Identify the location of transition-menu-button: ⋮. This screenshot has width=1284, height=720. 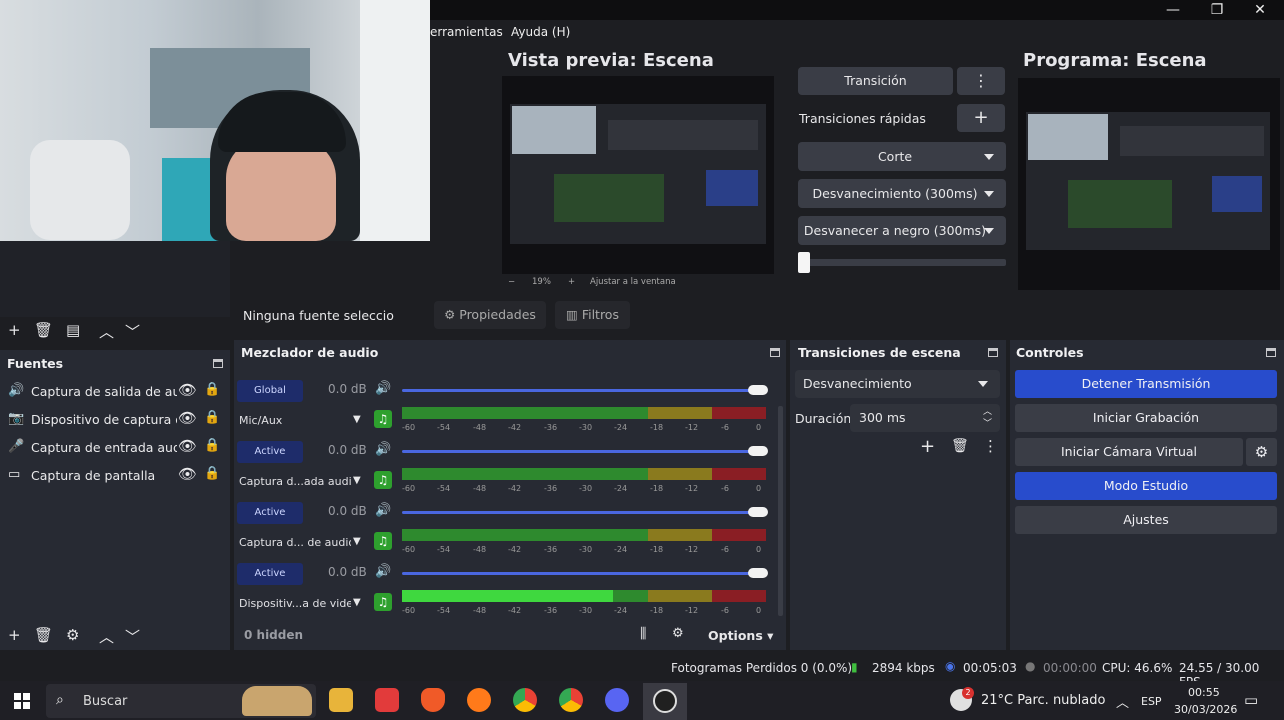
(981, 81).